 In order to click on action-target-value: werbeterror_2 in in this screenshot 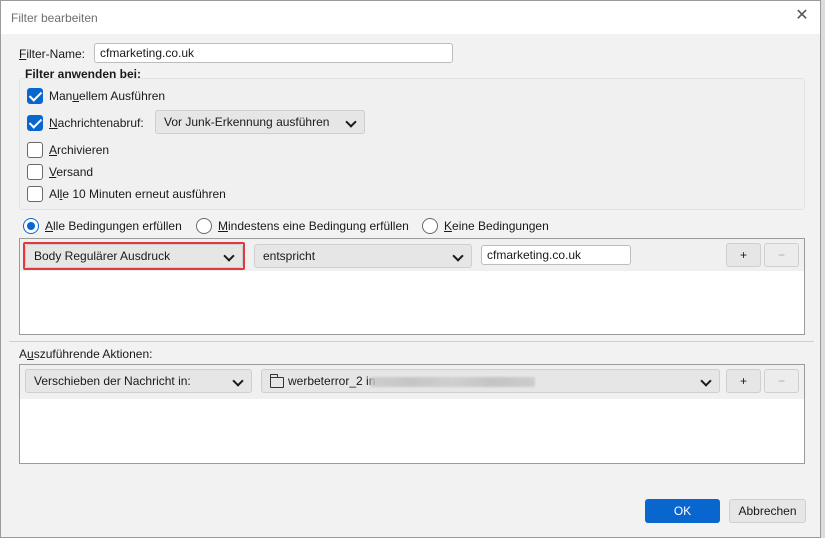, I will do `click(332, 381)`.